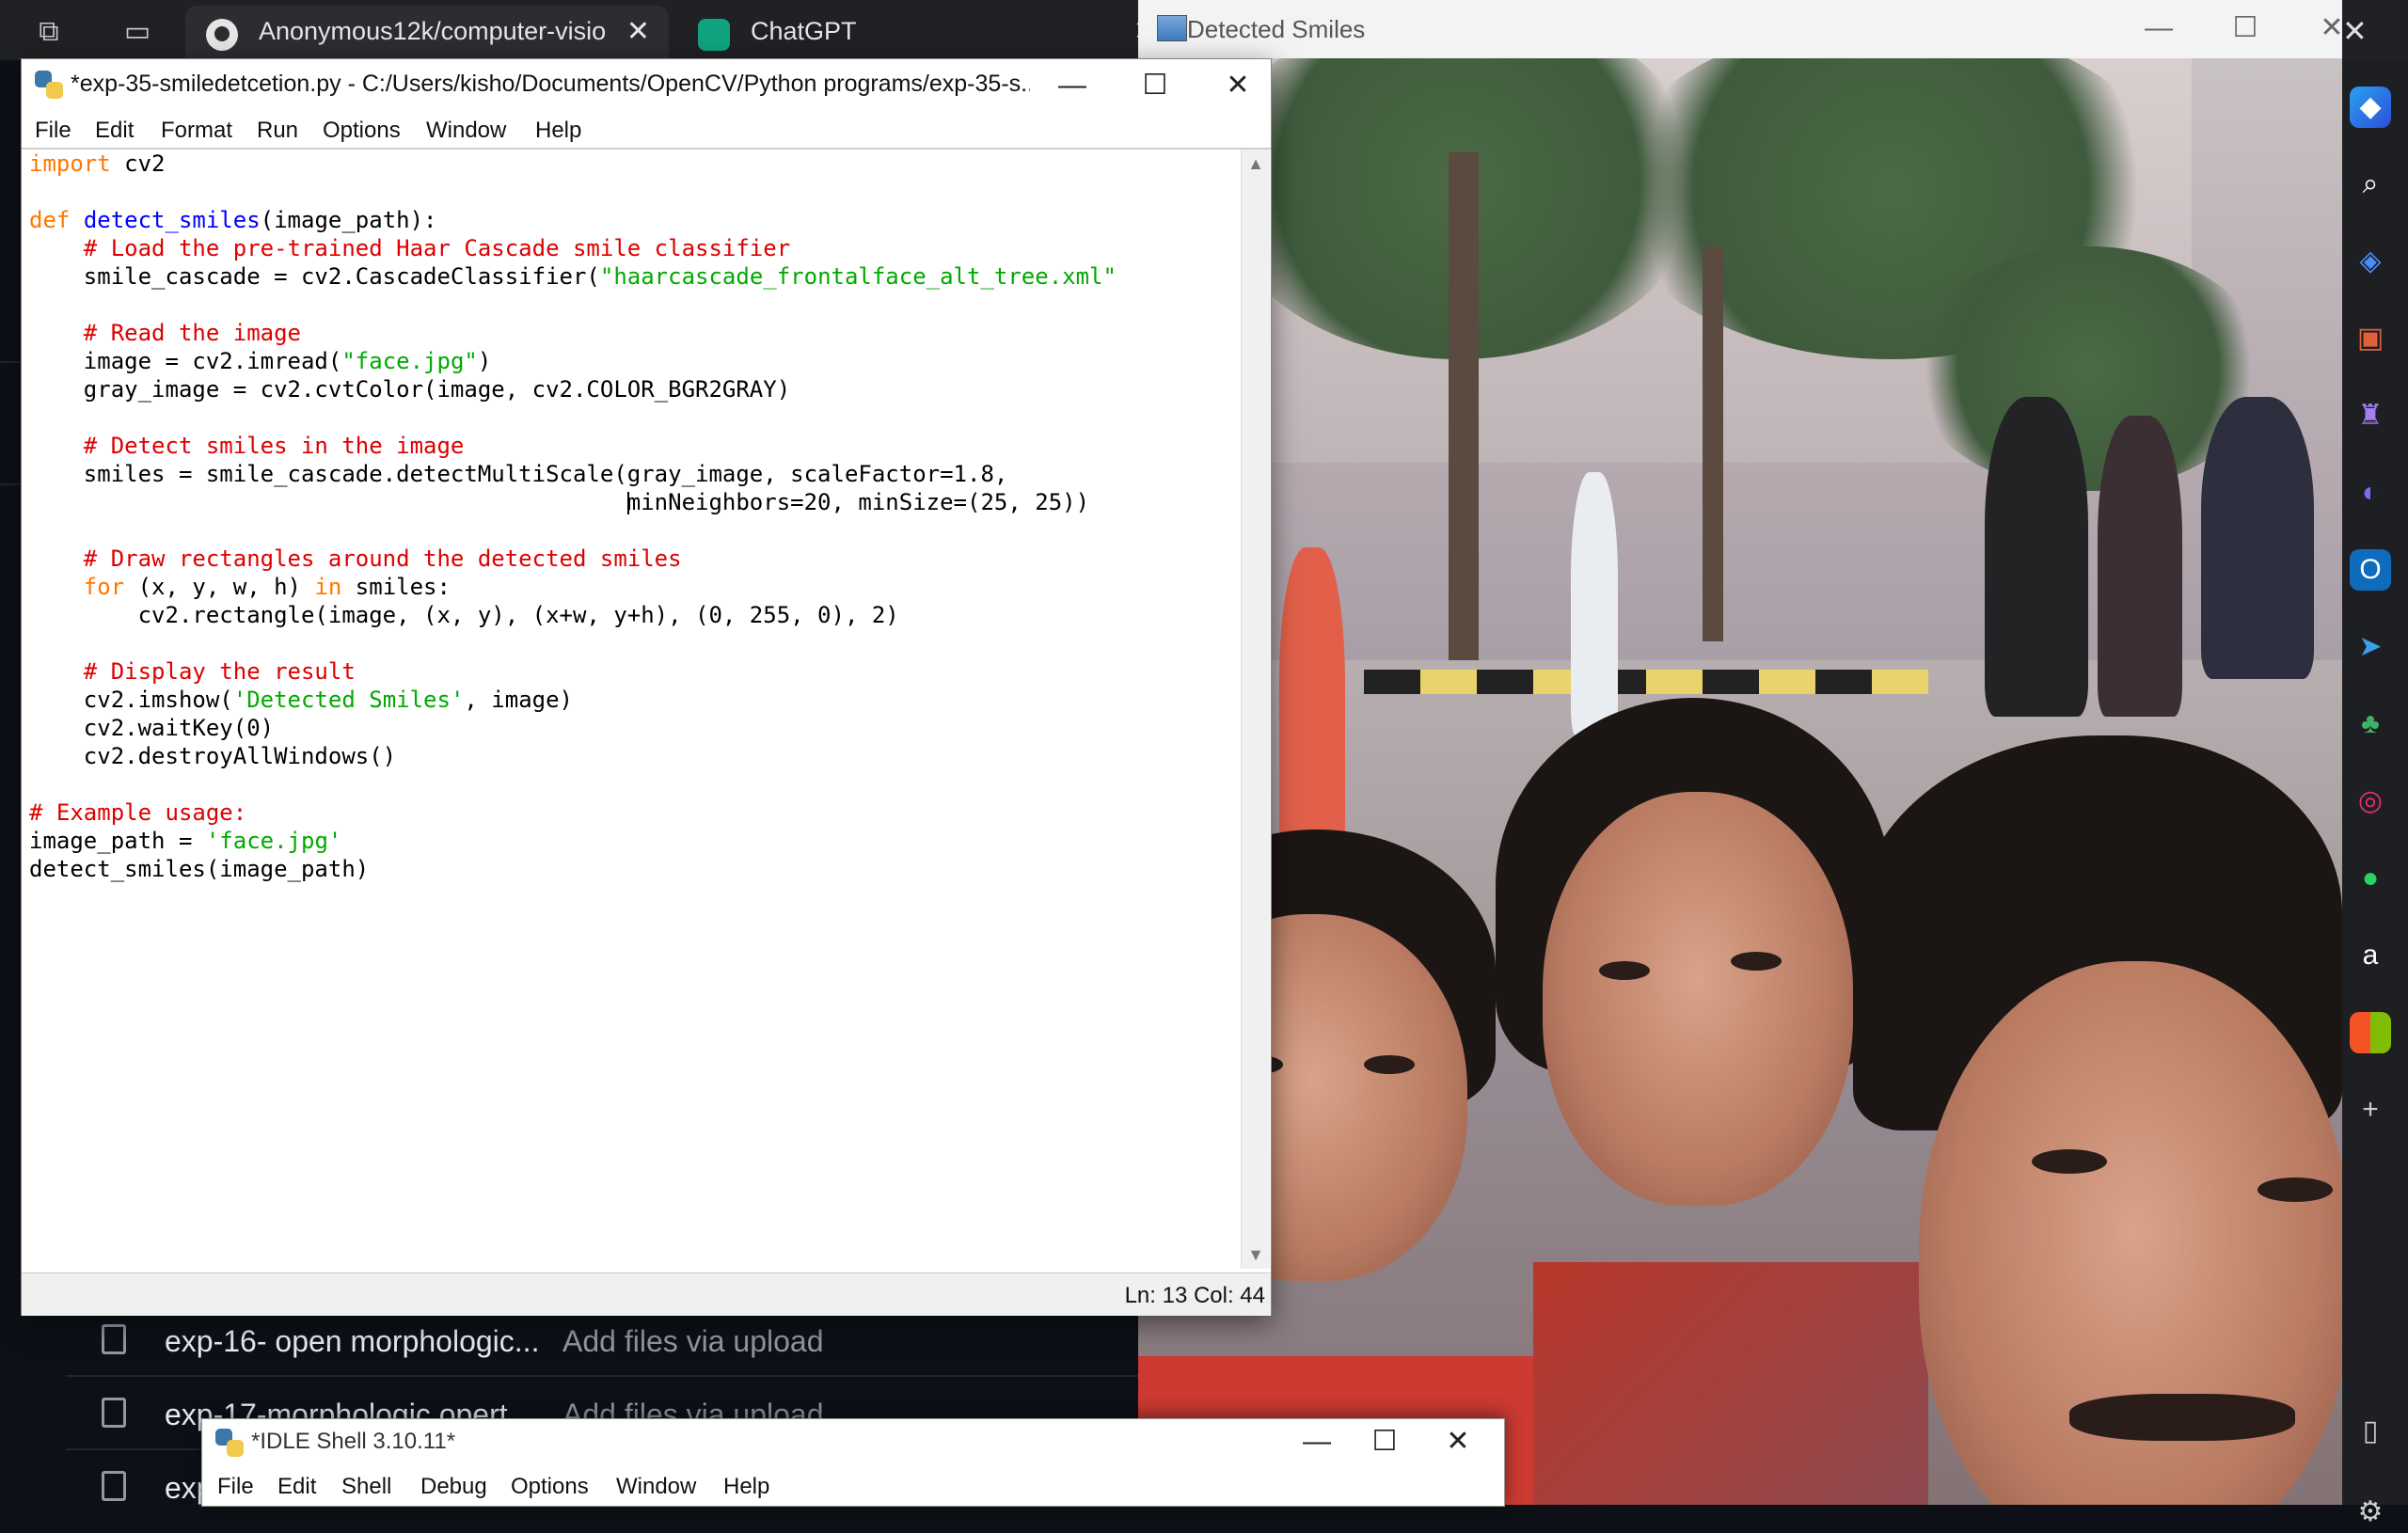 This screenshot has height=1533, width=2408. What do you see at coordinates (2370, 1109) in the screenshot?
I see `add-icon: +` at bounding box center [2370, 1109].